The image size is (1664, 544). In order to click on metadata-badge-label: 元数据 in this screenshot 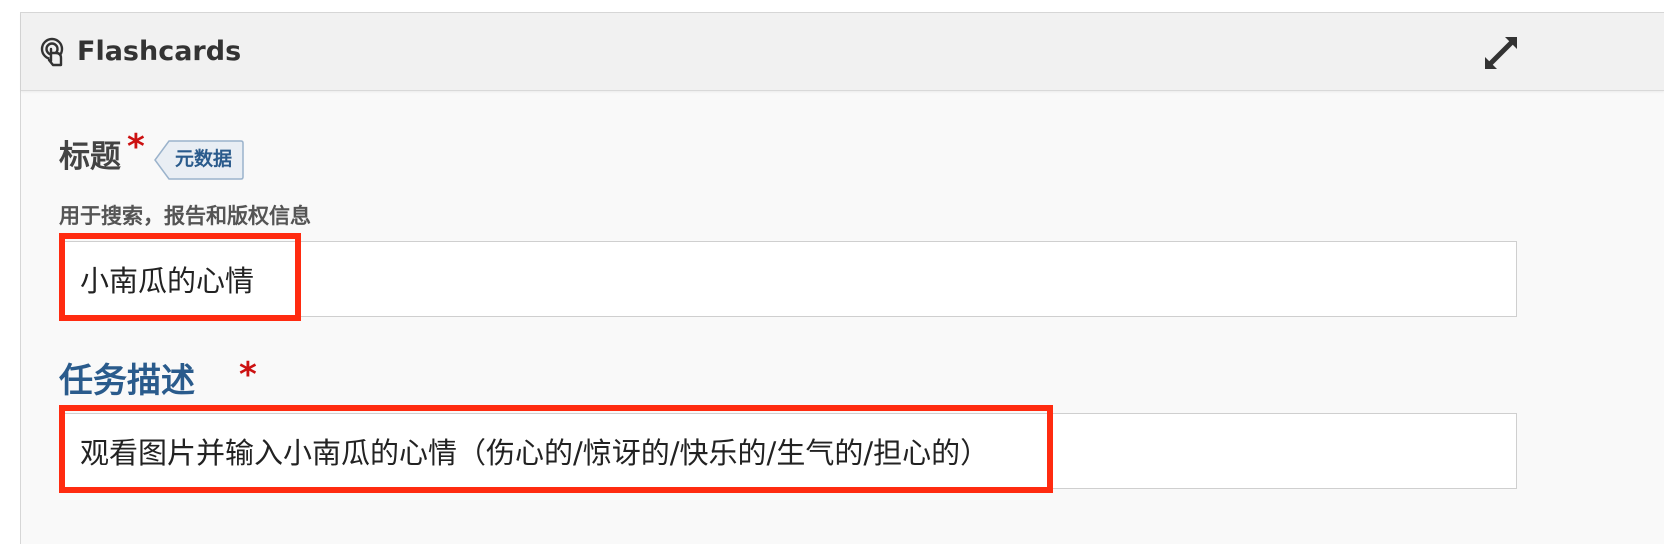, I will do `click(204, 159)`.